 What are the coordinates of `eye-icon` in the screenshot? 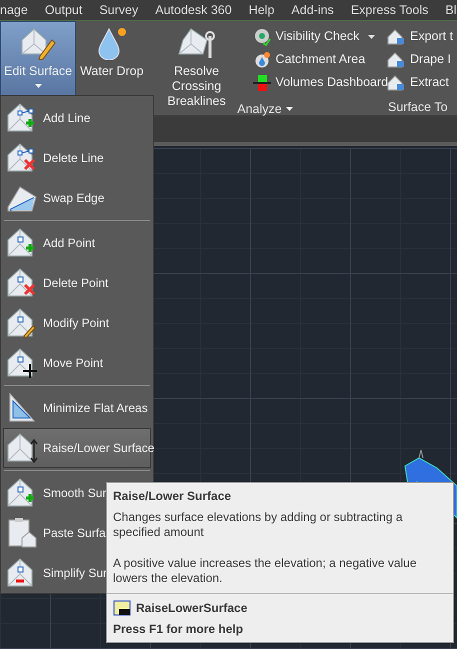 It's located at (261, 37).